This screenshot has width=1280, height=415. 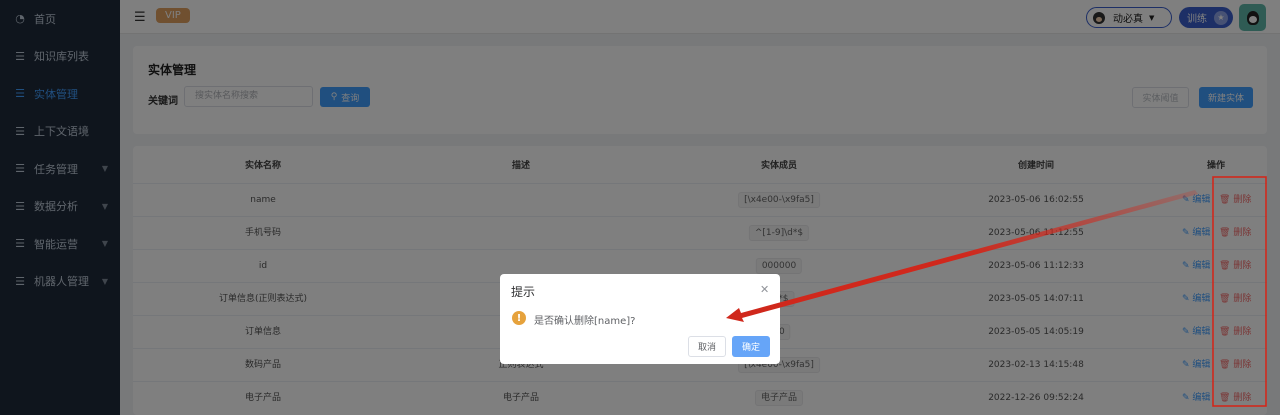 What do you see at coordinates (764, 289) in the screenshot?
I see `close-icon: ✕` at bounding box center [764, 289].